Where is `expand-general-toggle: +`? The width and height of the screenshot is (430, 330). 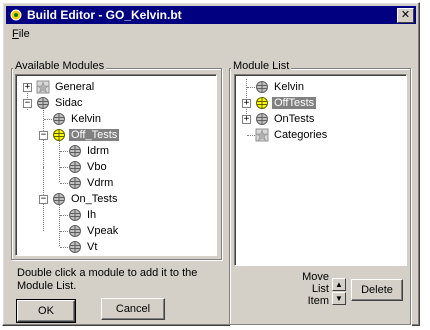 expand-general-toggle: + is located at coordinates (27, 87).